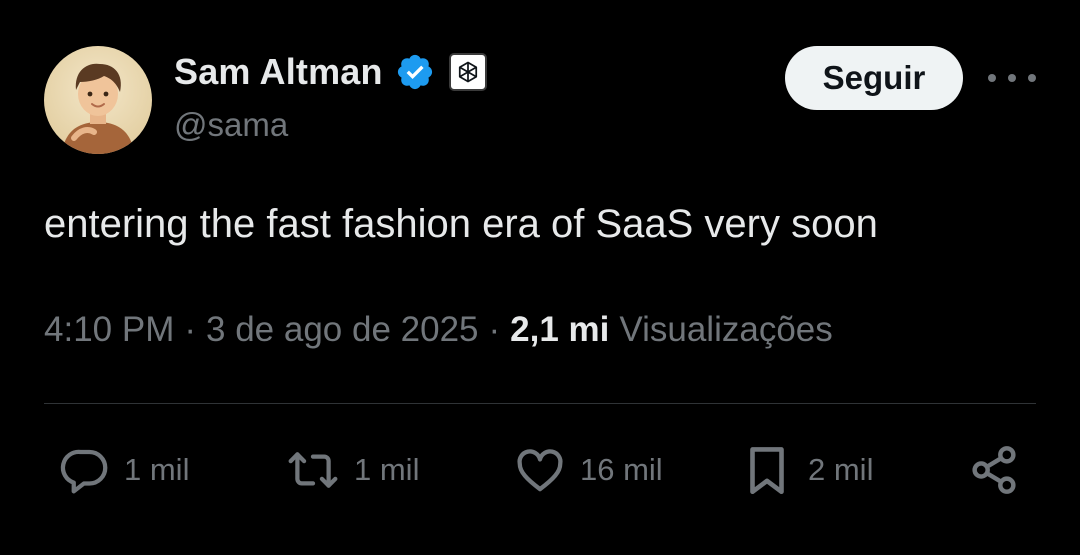 This screenshot has width=1080, height=555. I want to click on more-options-icon, so click(1012, 78).